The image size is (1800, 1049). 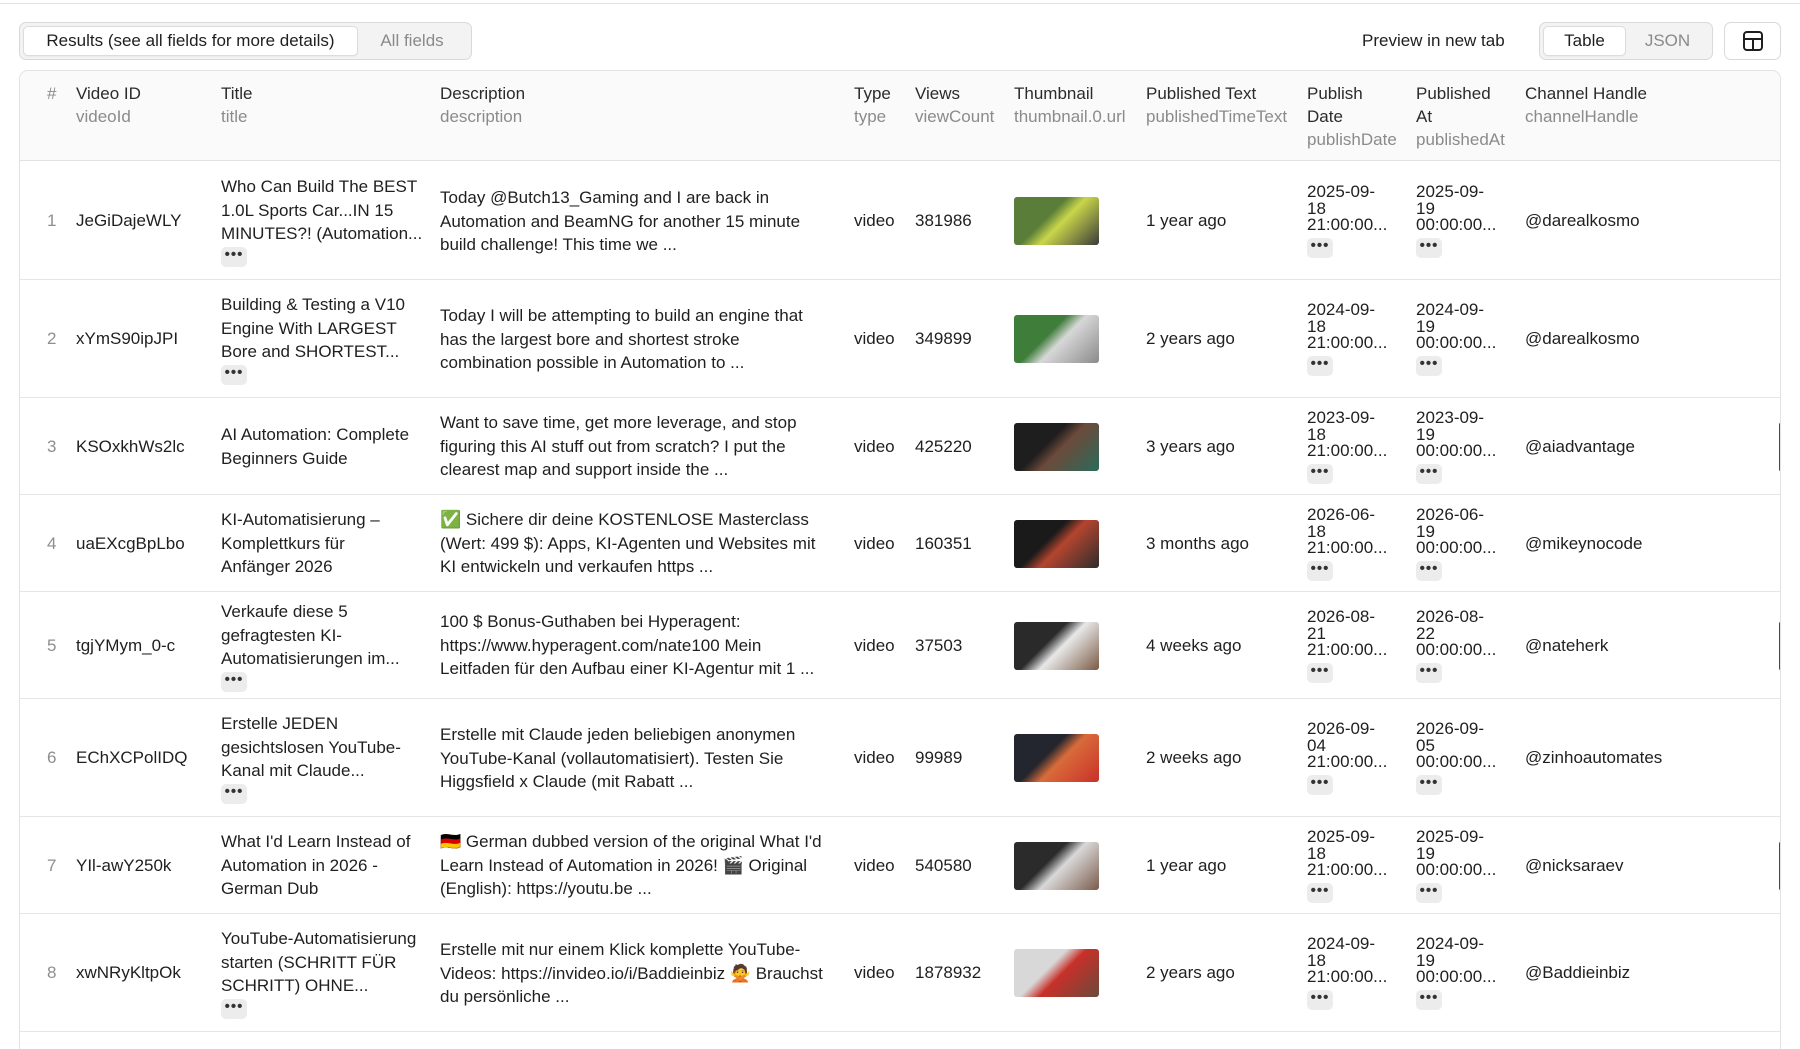 What do you see at coordinates (1352, 116) in the screenshot?
I see `column-header-publish-date: Publish Date publishDate` at bounding box center [1352, 116].